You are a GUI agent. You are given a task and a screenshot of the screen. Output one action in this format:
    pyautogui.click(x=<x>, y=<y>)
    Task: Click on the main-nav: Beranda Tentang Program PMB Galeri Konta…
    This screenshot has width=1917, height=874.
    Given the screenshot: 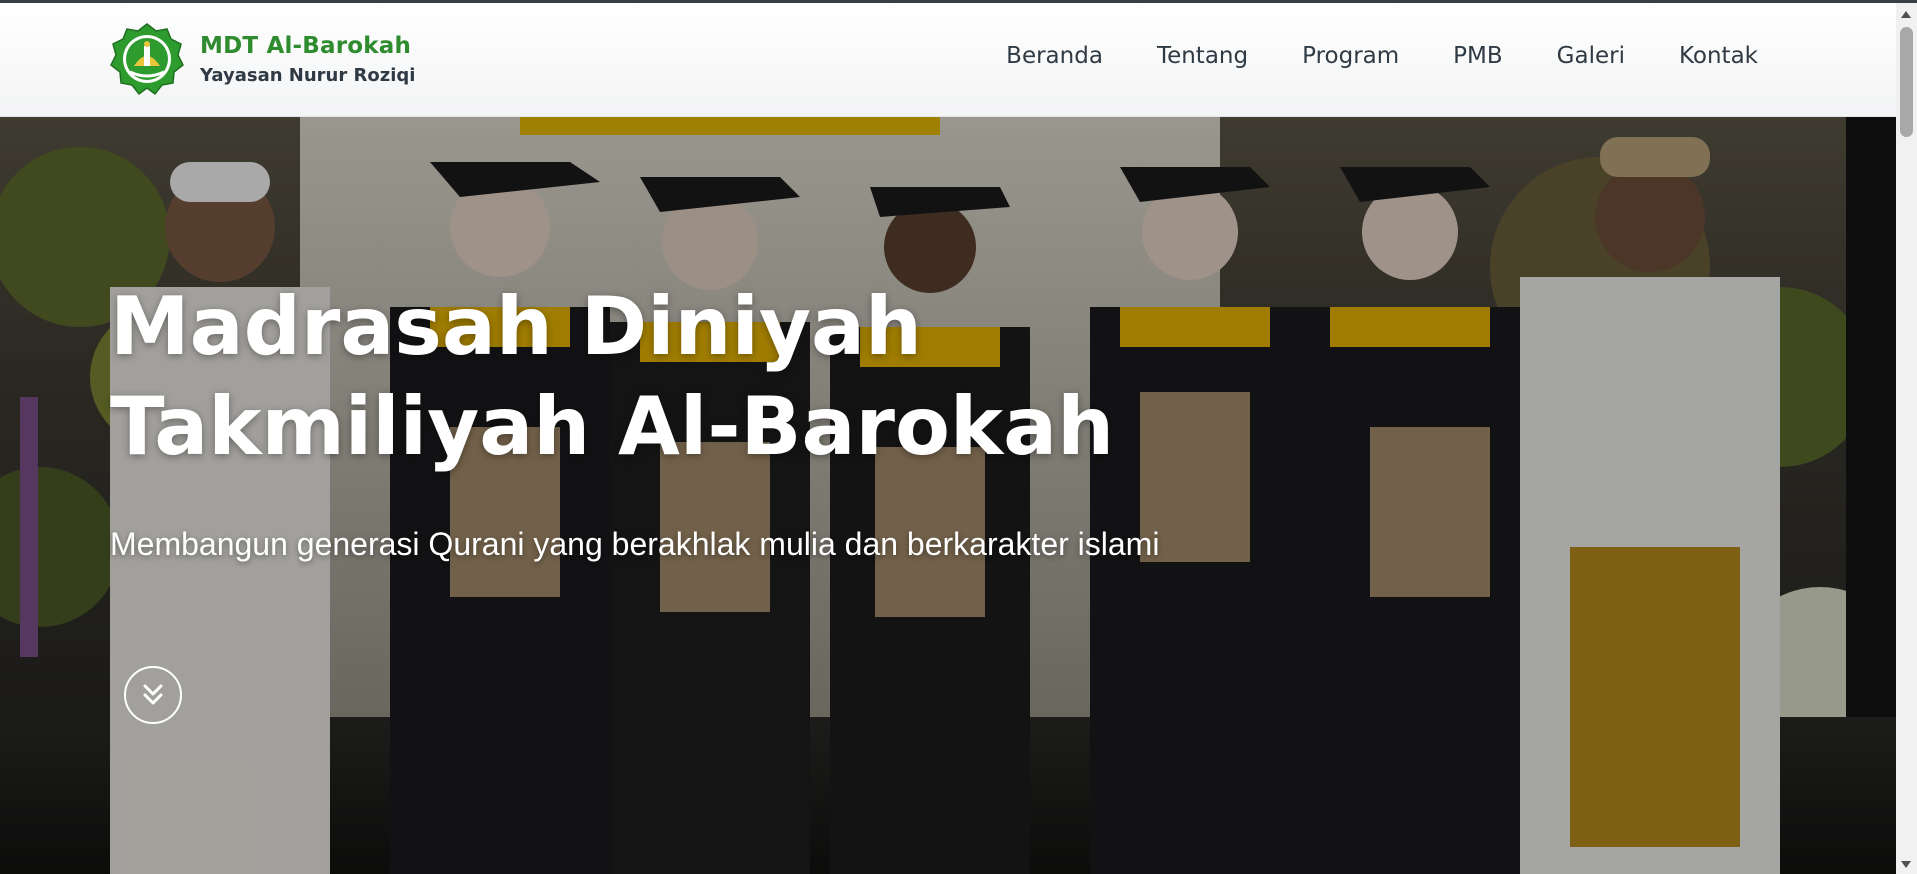 What is the action you would take?
    pyautogui.click(x=1382, y=56)
    